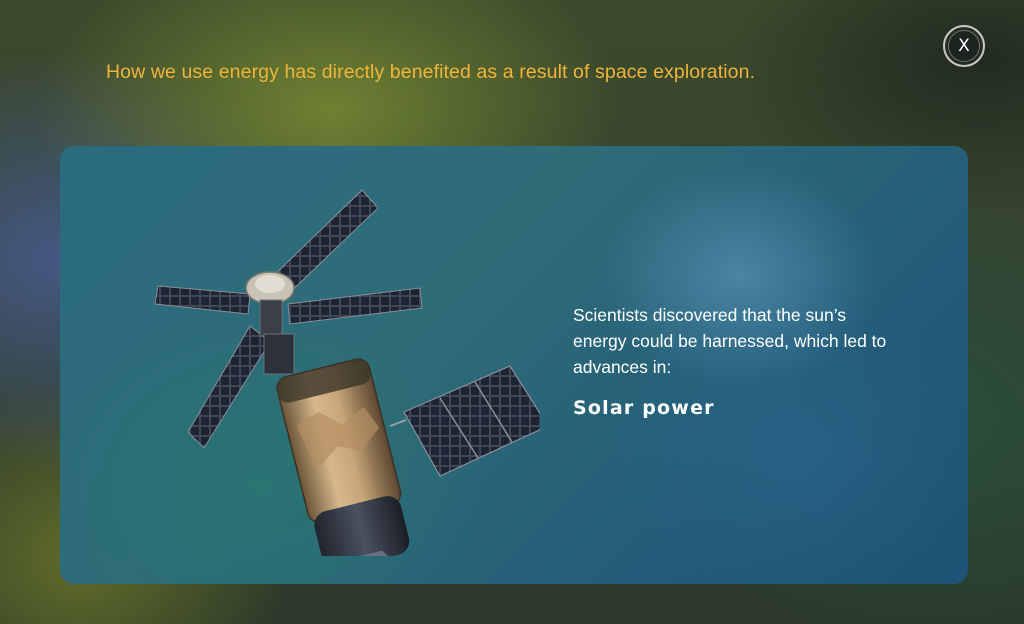  Describe the element at coordinates (355, 306) in the screenshot. I see `solar-arm-right` at that location.